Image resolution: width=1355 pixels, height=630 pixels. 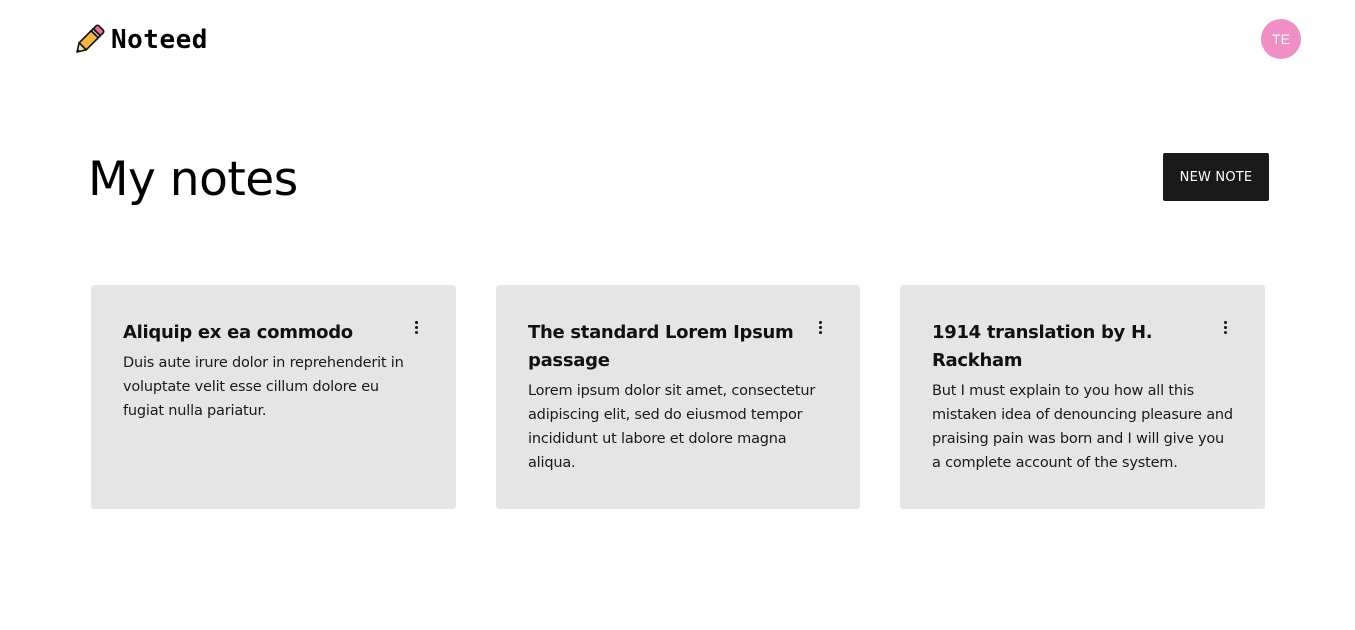 What do you see at coordinates (90, 38) in the screenshot?
I see `pencil-icon` at bounding box center [90, 38].